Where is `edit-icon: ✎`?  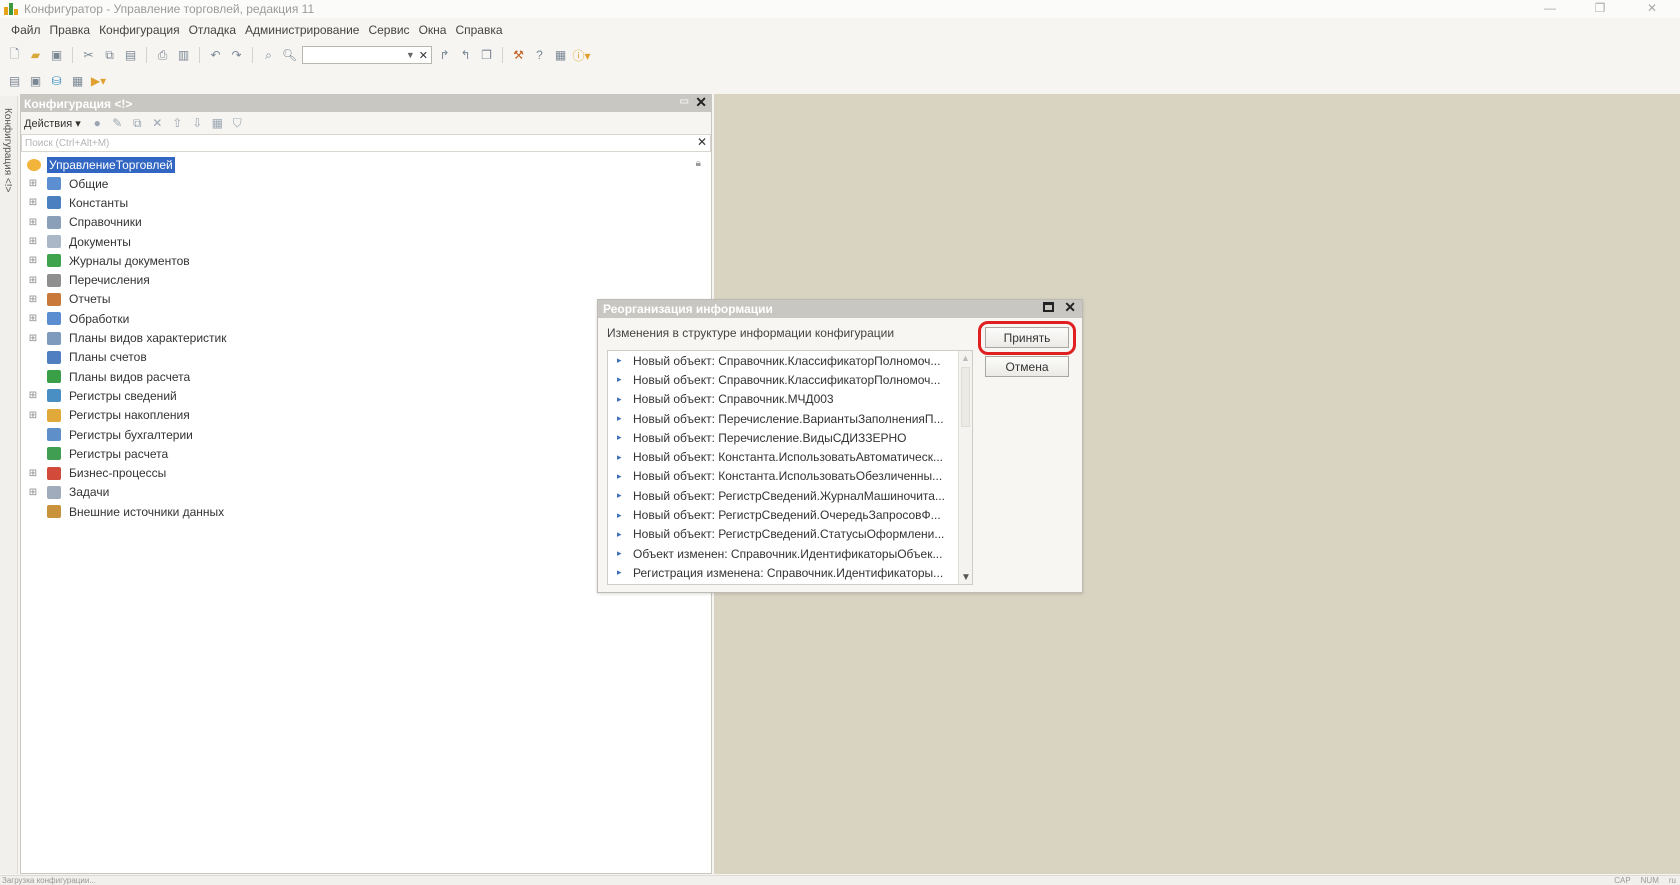 edit-icon: ✎ is located at coordinates (117, 123).